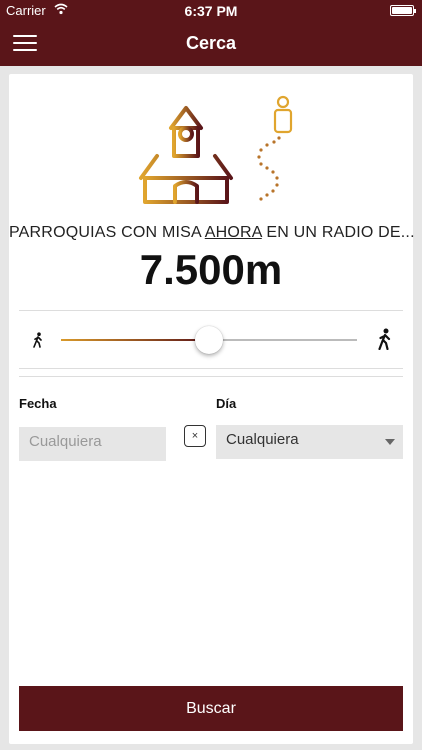 This screenshot has width=422, height=750. I want to click on dia-select: Cualquiera, so click(309, 442).